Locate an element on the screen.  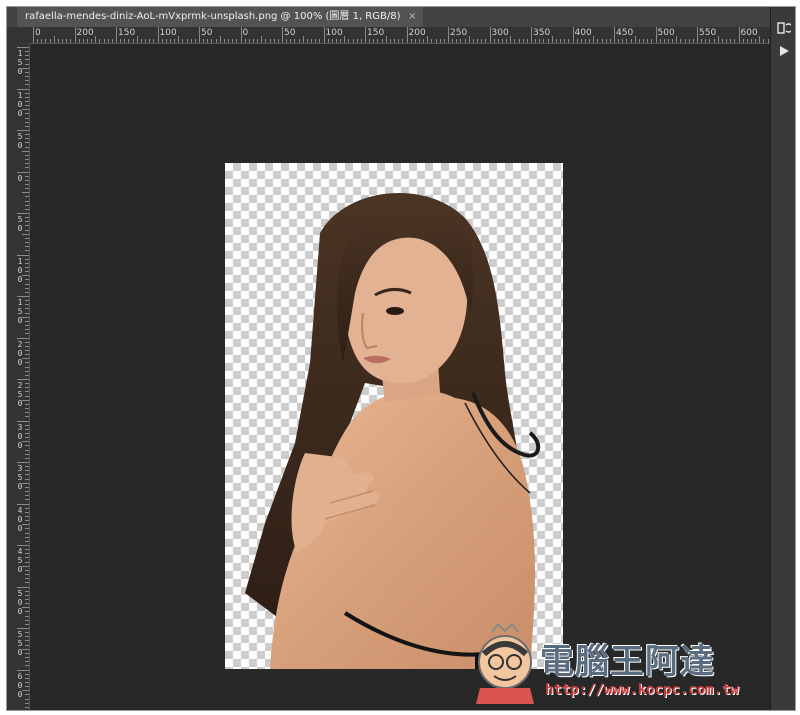
play-action-icon is located at coordinates (784, 54).